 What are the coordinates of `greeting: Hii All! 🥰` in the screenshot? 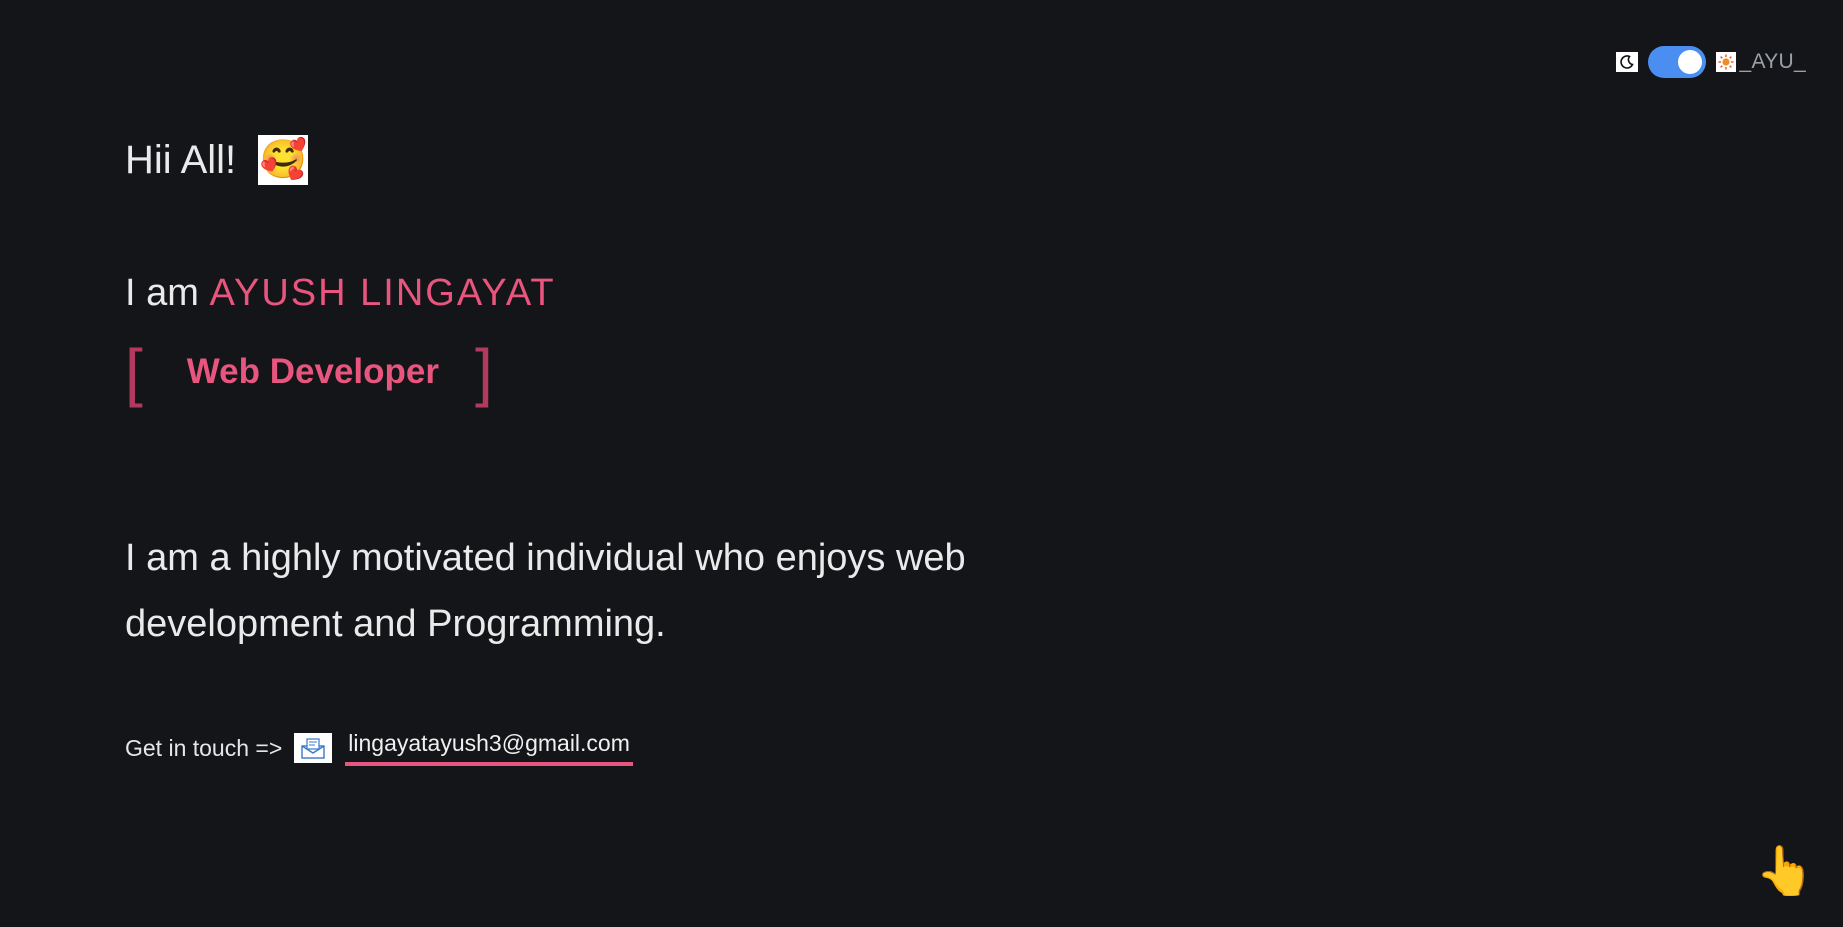 It's located at (217, 160).